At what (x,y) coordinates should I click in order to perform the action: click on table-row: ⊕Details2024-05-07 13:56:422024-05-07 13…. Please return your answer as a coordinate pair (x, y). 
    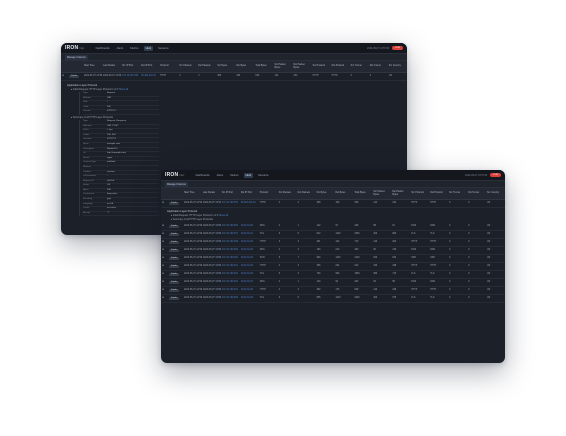
    Looking at the image, I should click on (333, 290).